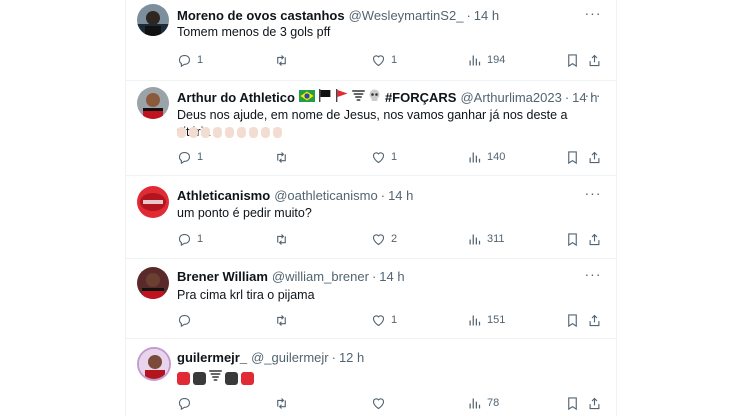  What do you see at coordinates (342, 97) in the screenshot?
I see `red-flag-icon` at bounding box center [342, 97].